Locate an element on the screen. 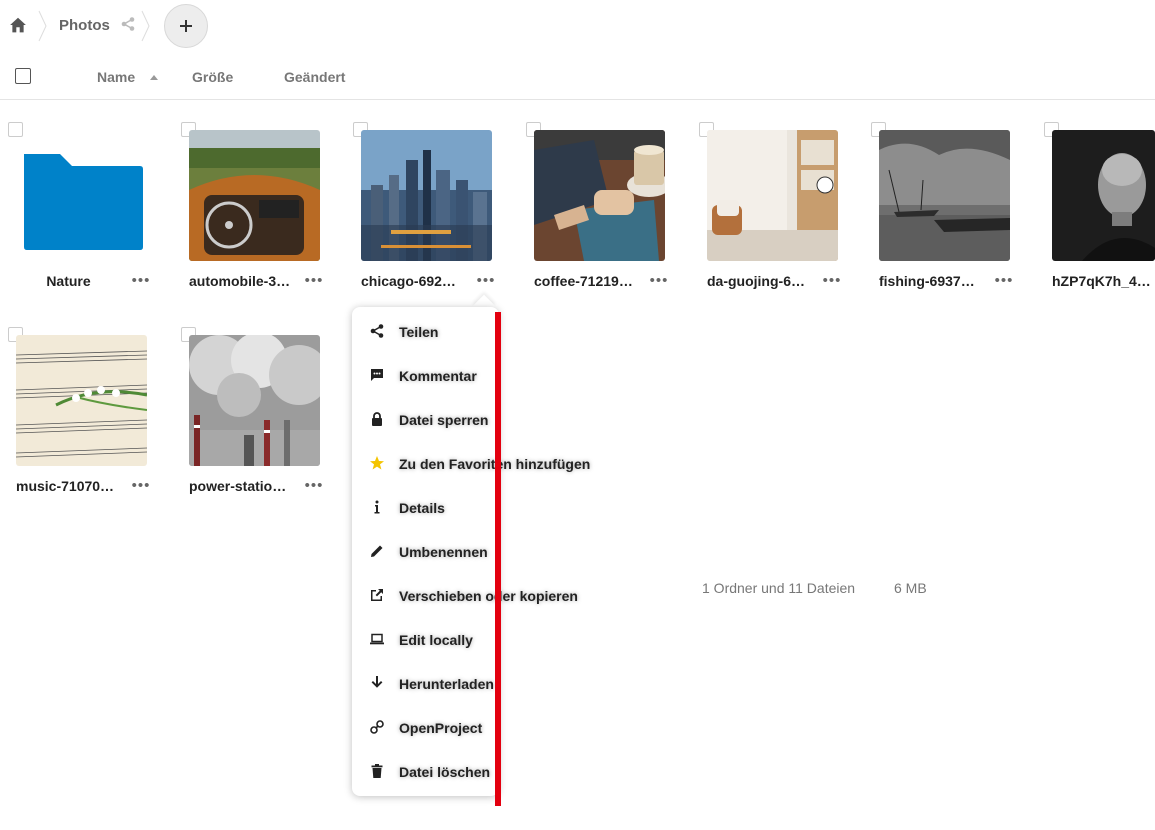 The height and width of the screenshot is (830, 1155). file-tile: automobile-3… ••• is located at coordinates (261, 217).